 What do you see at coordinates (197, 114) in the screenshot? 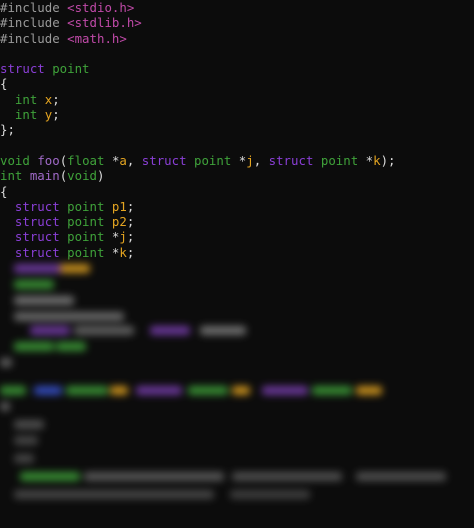
I see `code-line: int y;` at bounding box center [197, 114].